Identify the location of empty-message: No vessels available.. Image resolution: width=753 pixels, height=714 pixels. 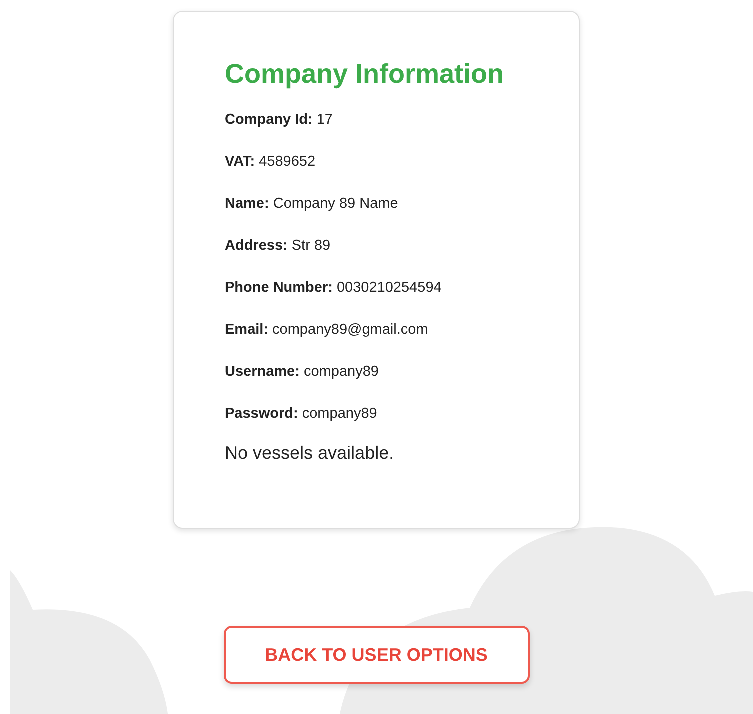
(310, 453).